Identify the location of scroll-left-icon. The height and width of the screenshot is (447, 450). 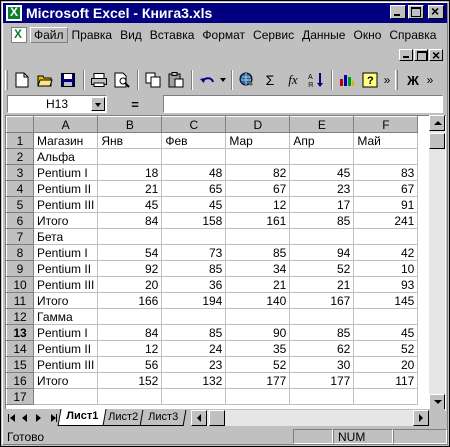
(199, 417).